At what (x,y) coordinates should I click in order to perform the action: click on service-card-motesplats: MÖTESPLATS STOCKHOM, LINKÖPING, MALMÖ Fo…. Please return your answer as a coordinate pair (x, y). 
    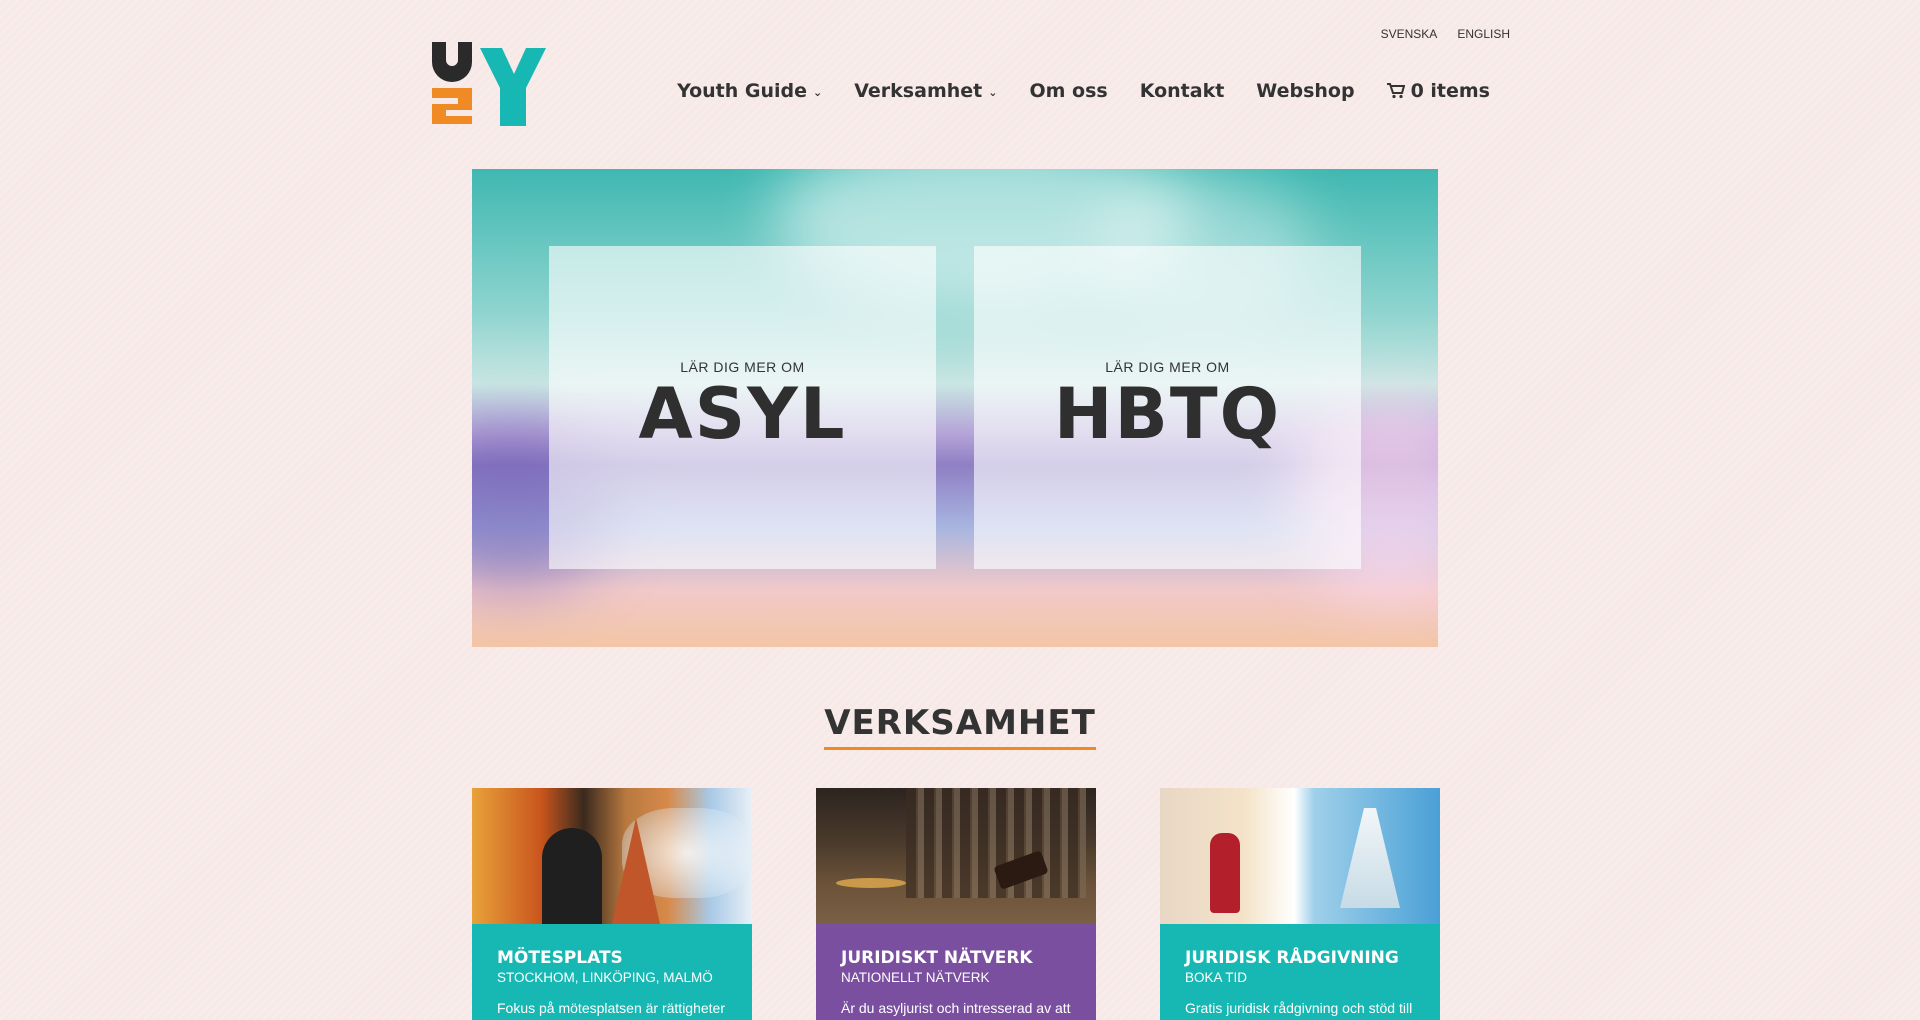
    Looking at the image, I should click on (612, 904).